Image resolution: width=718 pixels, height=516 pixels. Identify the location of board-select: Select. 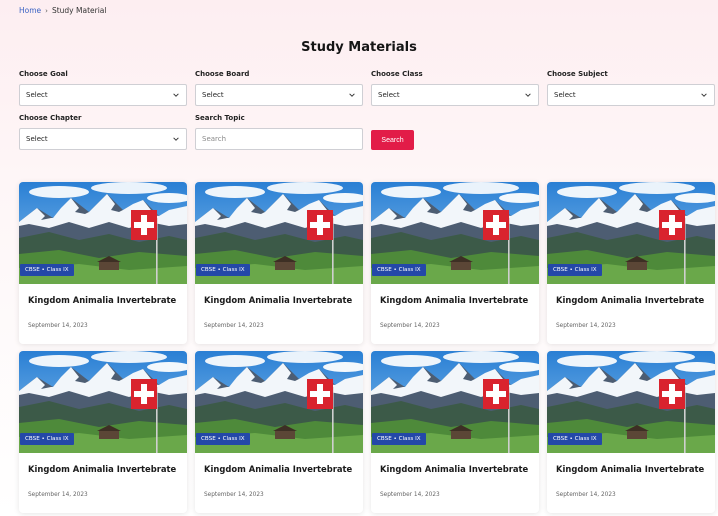
(279, 95).